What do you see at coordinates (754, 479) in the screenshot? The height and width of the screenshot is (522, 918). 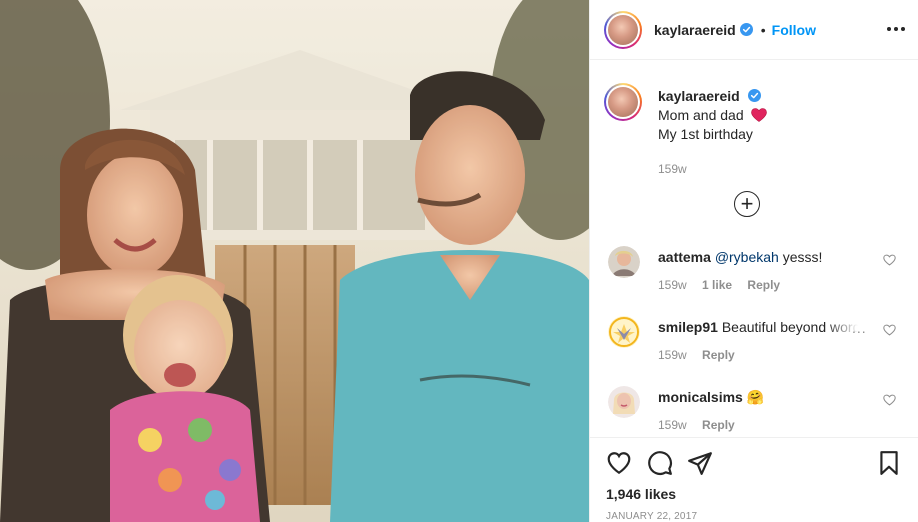 I see `post-actions: 1,946 likes JANUARY 22, 2017` at bounding box center [754, 479].